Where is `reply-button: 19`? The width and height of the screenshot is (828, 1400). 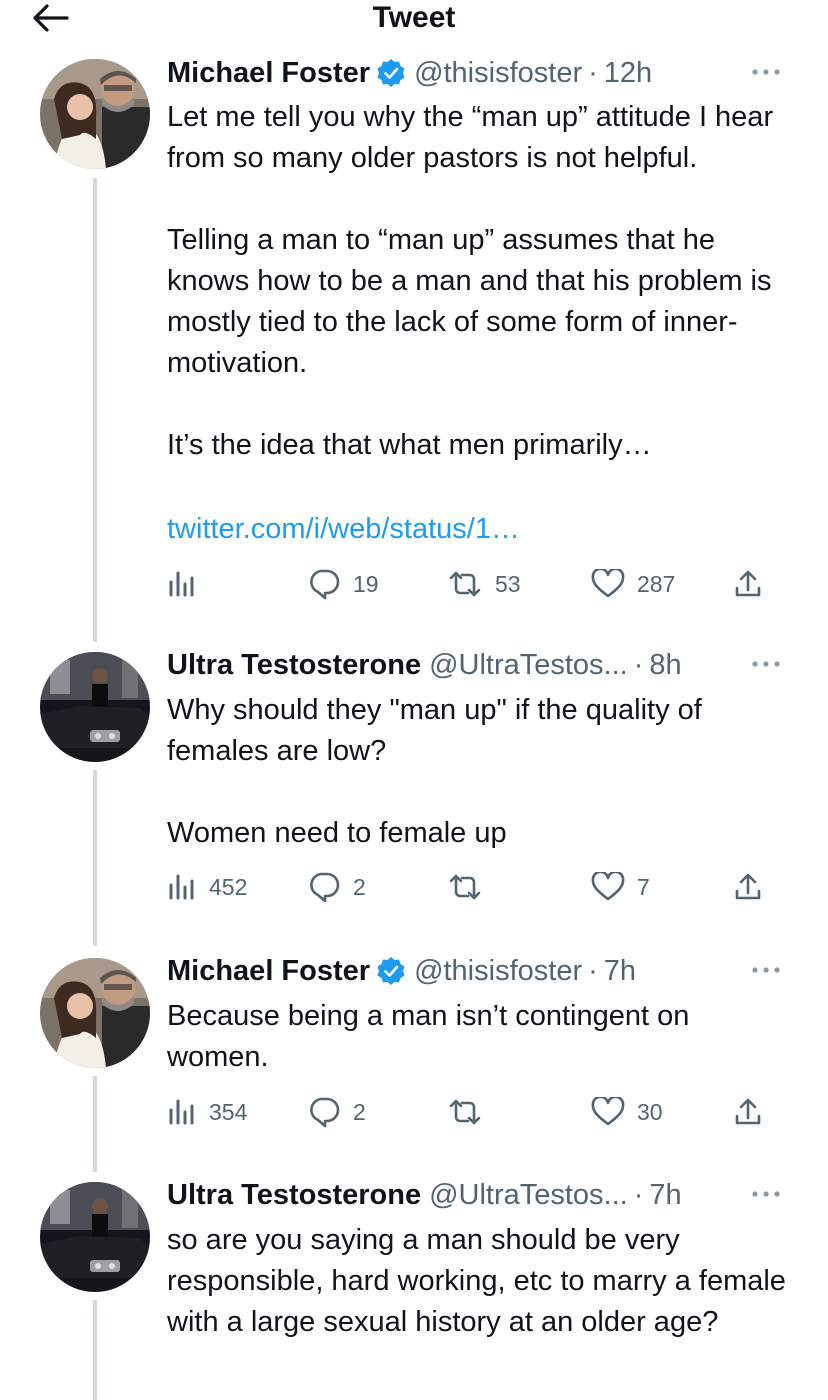
reply-button: 19 is located at coordinates (343, 584).